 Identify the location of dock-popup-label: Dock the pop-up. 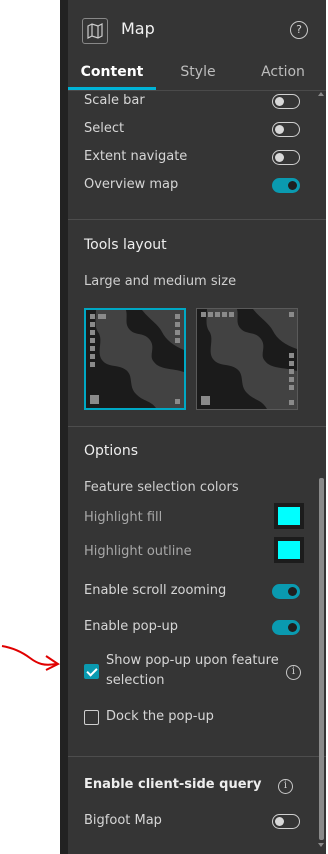
(160, 716).